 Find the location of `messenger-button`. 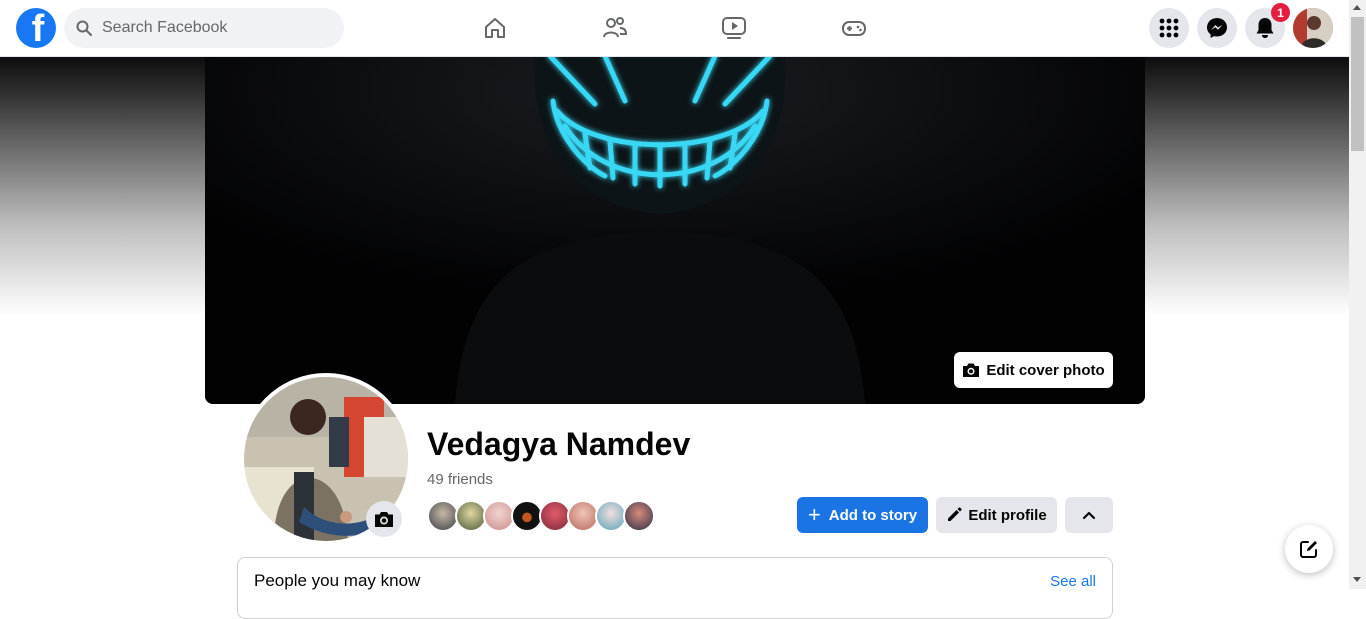

messenger-button is located at coordinates (1217, 28).